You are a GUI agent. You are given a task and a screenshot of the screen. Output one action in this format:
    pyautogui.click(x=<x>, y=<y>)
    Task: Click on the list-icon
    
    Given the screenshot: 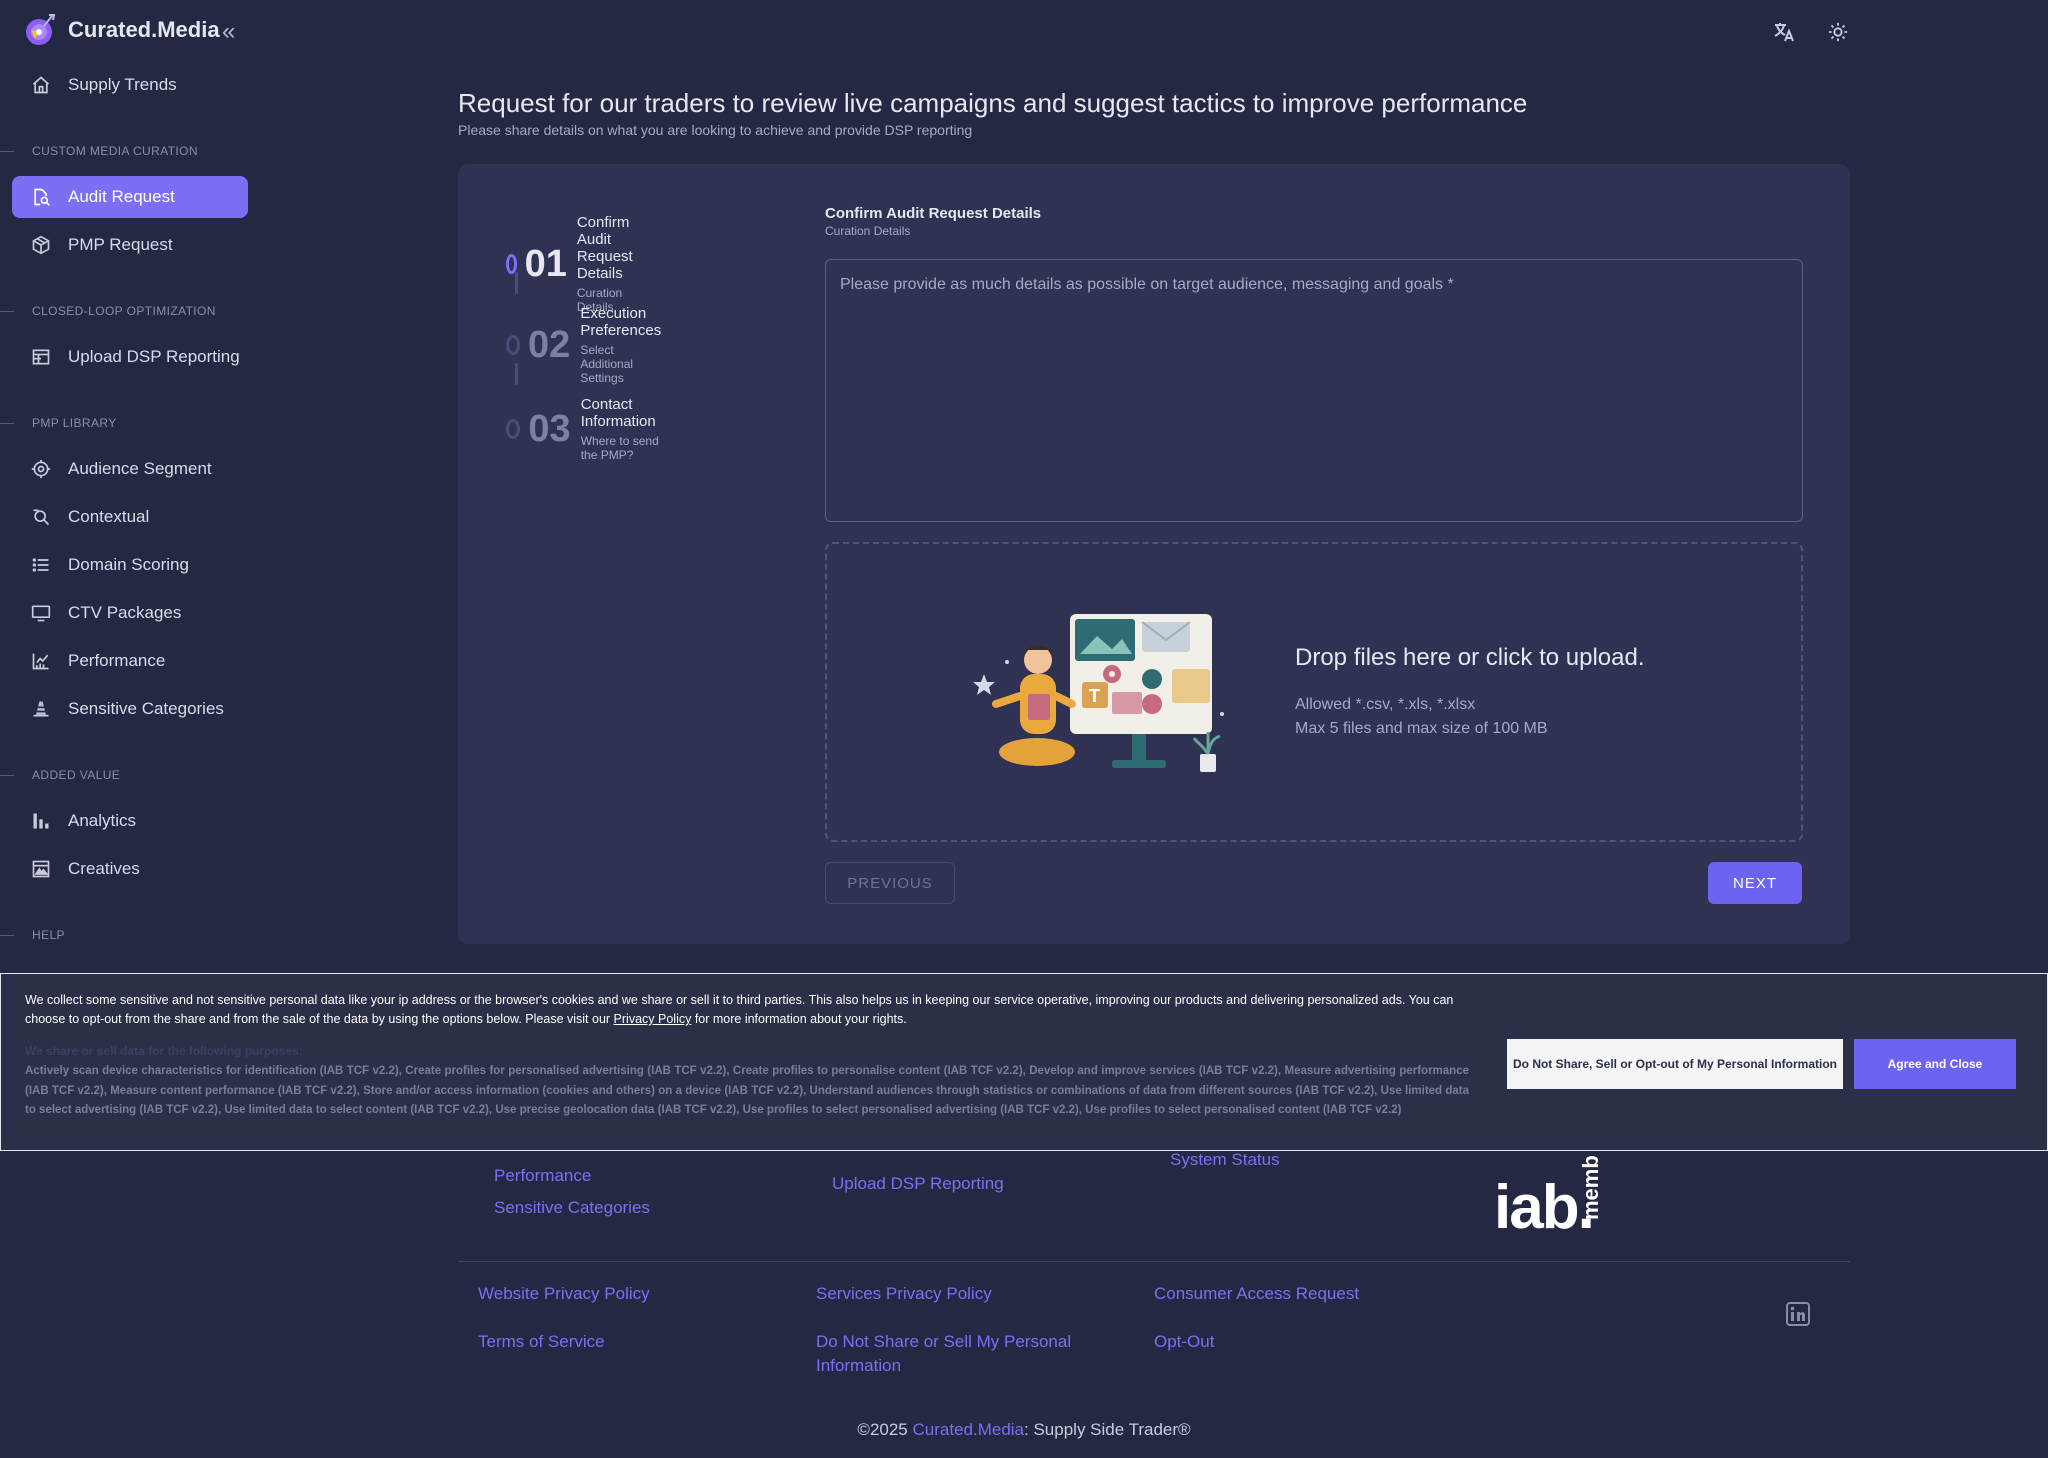 What is the action you would take?
    pyautogui.click(x=41, y=565)
    